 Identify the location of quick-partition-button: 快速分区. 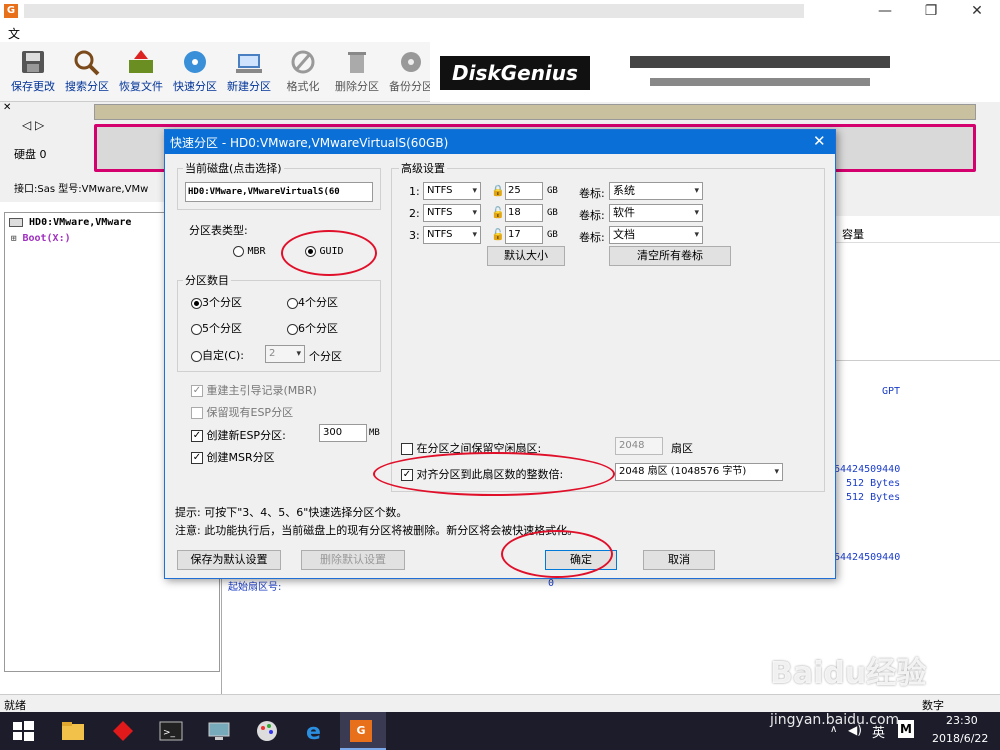
(195, 72).